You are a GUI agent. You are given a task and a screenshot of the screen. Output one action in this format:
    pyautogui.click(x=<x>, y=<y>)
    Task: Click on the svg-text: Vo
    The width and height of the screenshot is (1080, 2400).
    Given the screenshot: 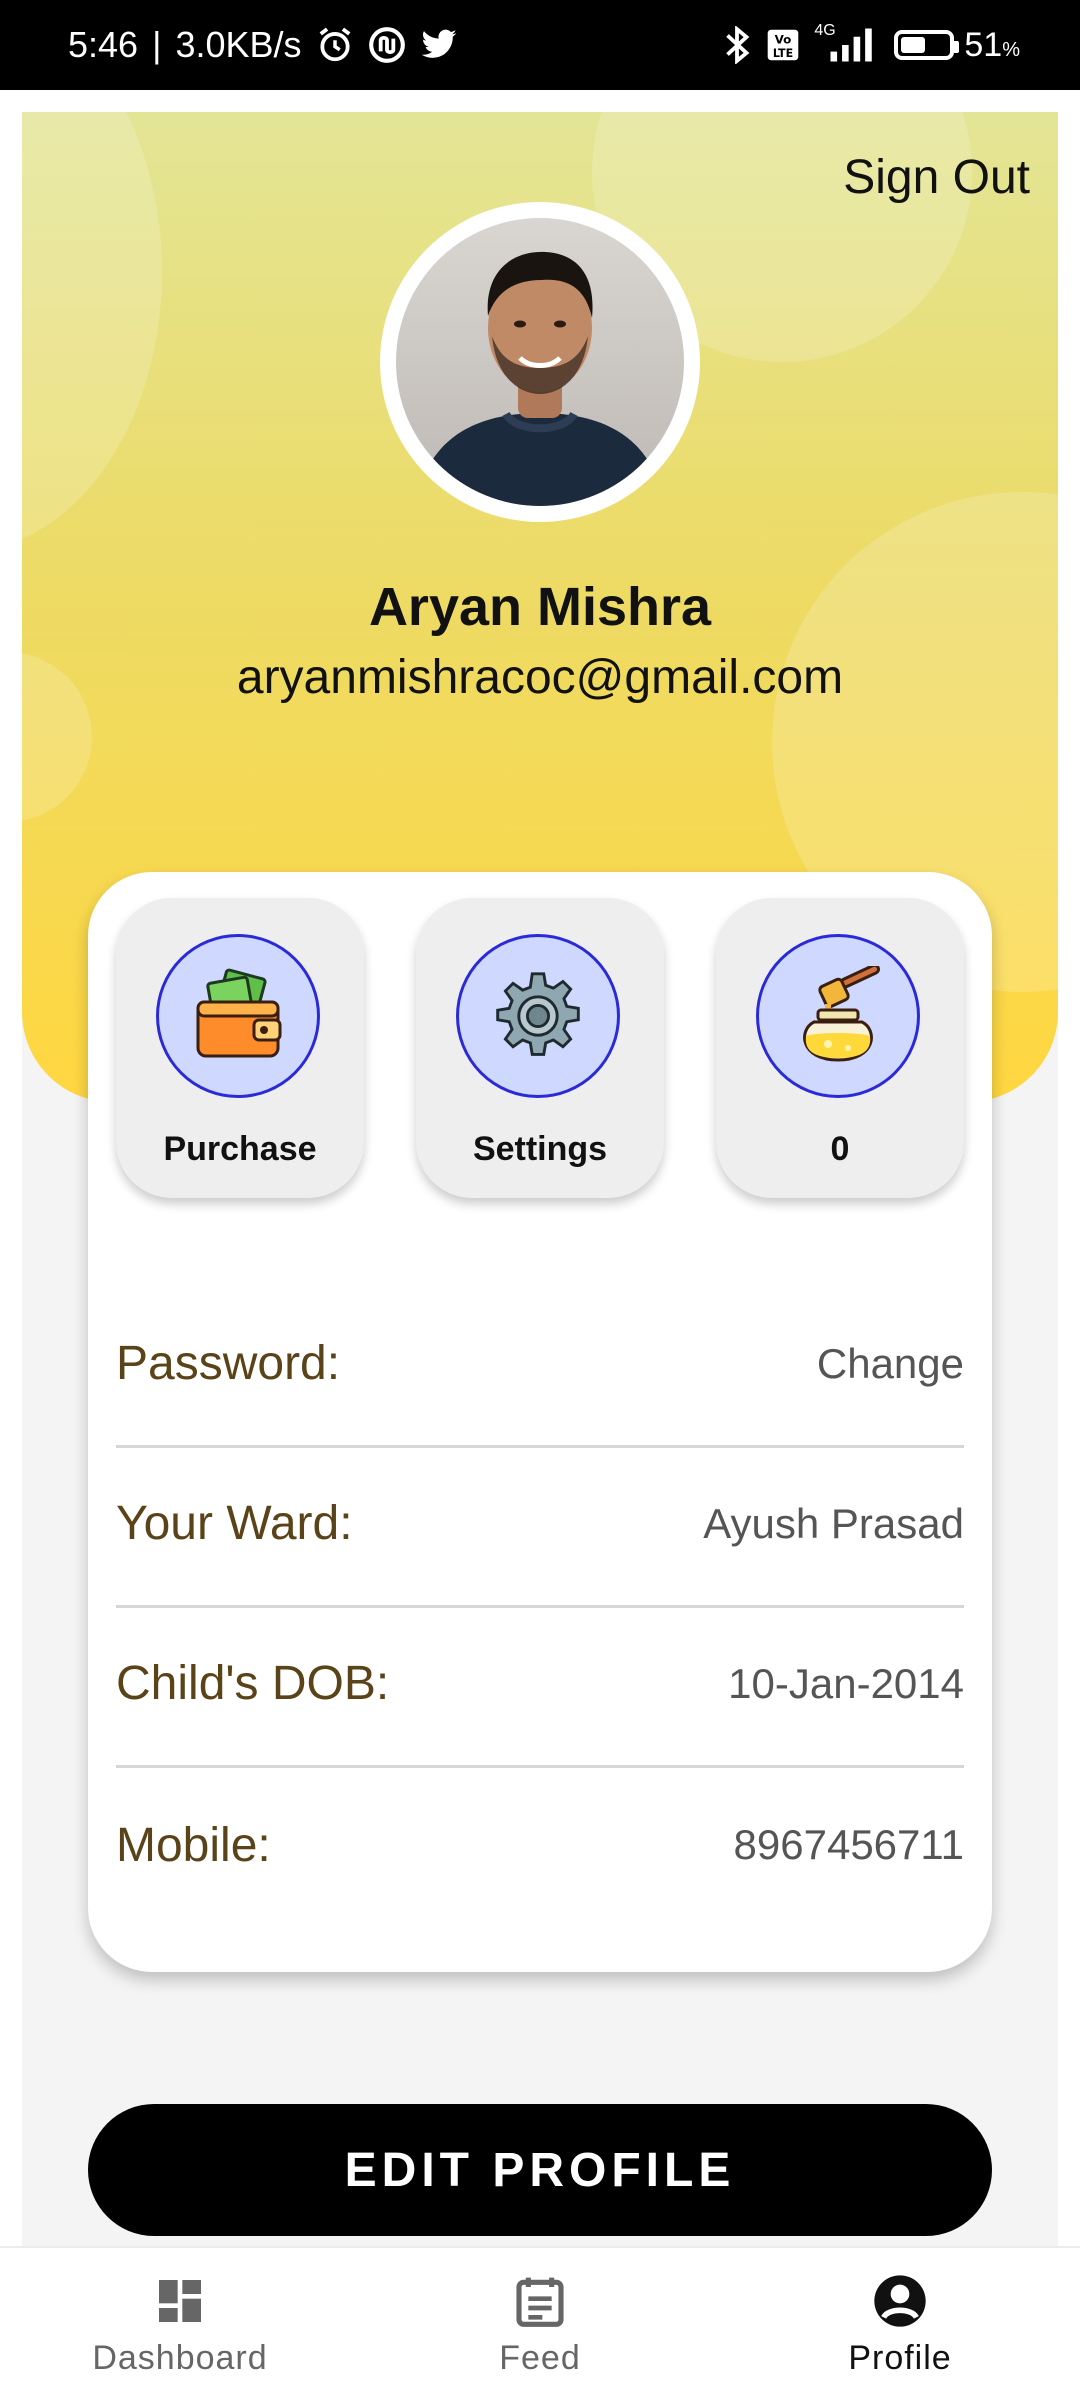 What is the action you would take?
    pyautogui.click(x=783, y=39)
    